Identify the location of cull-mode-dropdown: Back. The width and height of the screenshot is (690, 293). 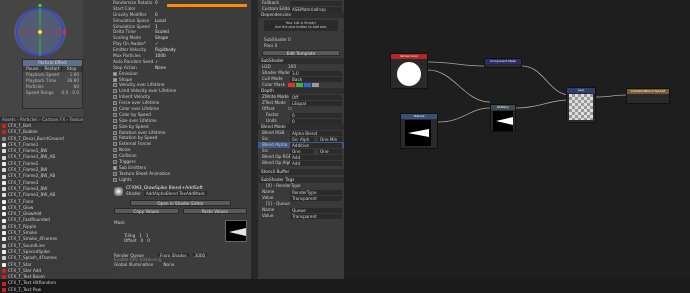
(316, 79).